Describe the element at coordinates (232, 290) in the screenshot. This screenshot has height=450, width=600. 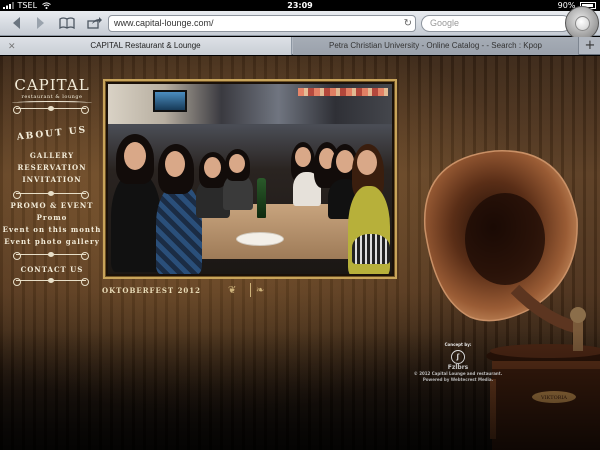
I see `prev-arrow-icon: ❦` at that location.